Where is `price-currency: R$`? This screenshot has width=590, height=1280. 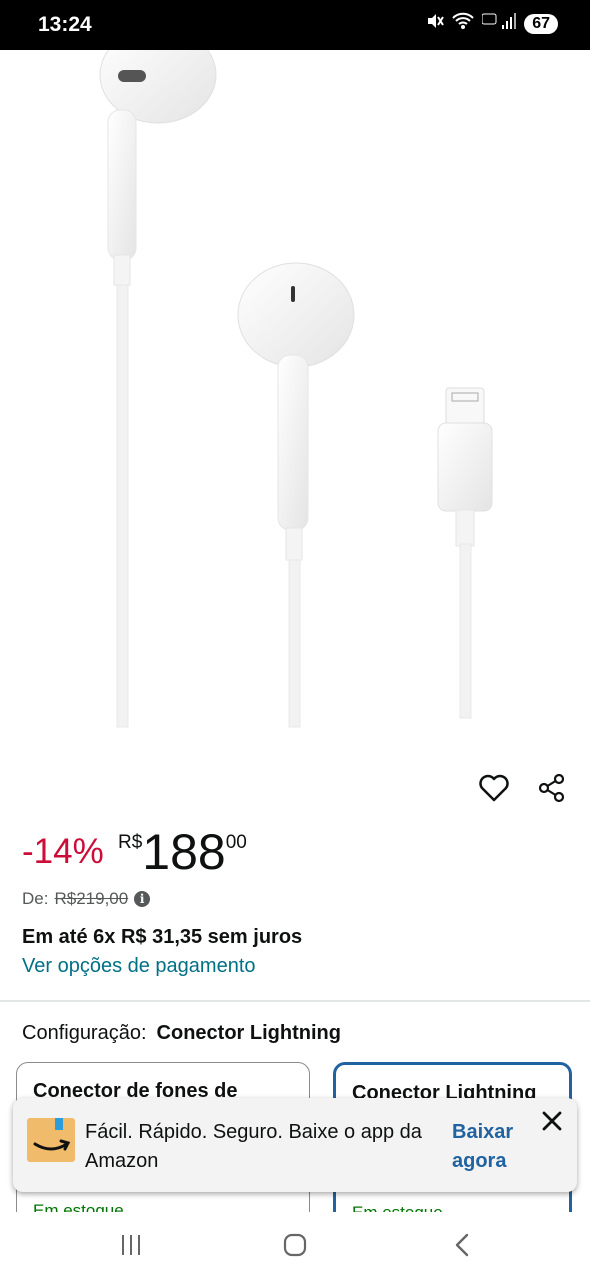
price-currency: R$ is located at coordinates (130, 842).